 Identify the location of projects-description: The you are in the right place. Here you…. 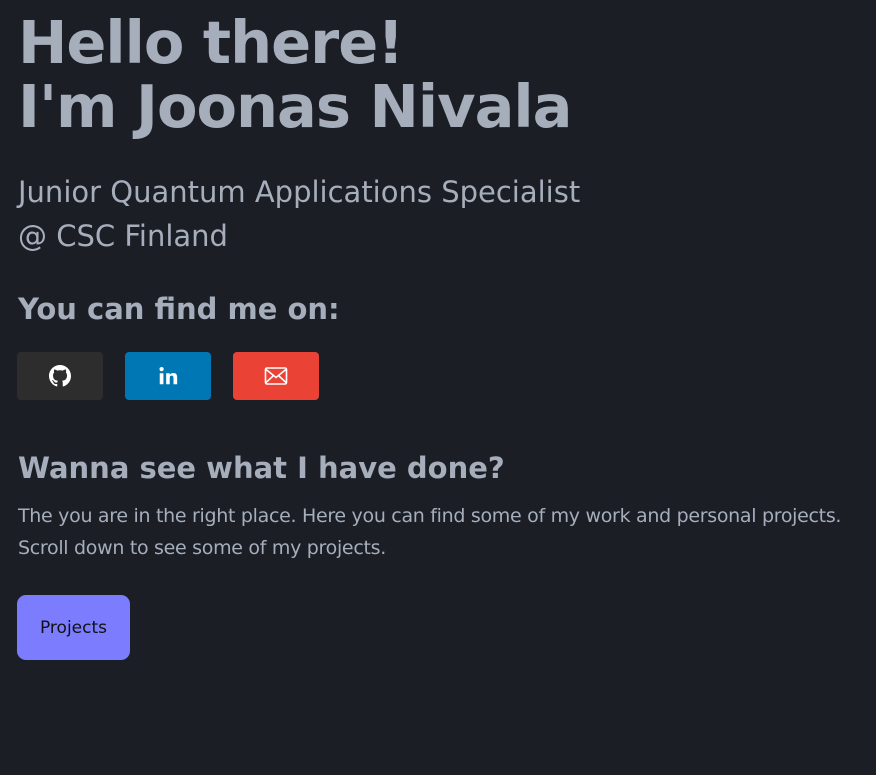
(429, 532).